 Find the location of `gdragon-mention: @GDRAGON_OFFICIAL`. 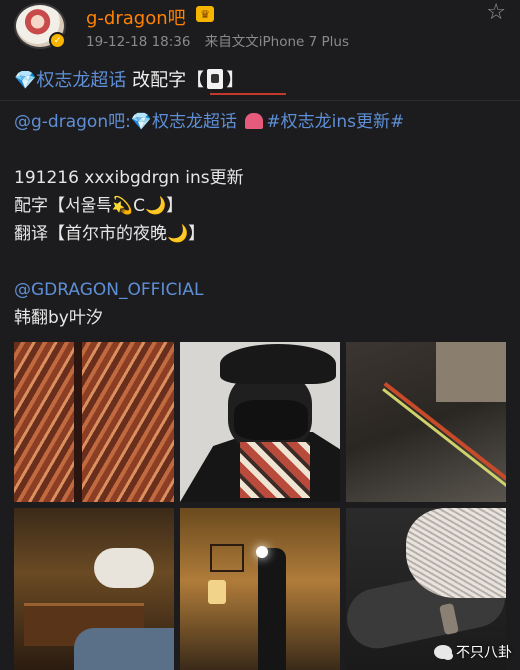

gdragon-mention: @GDRAGON_OFFICIAL is located at coordinates (261, 290).